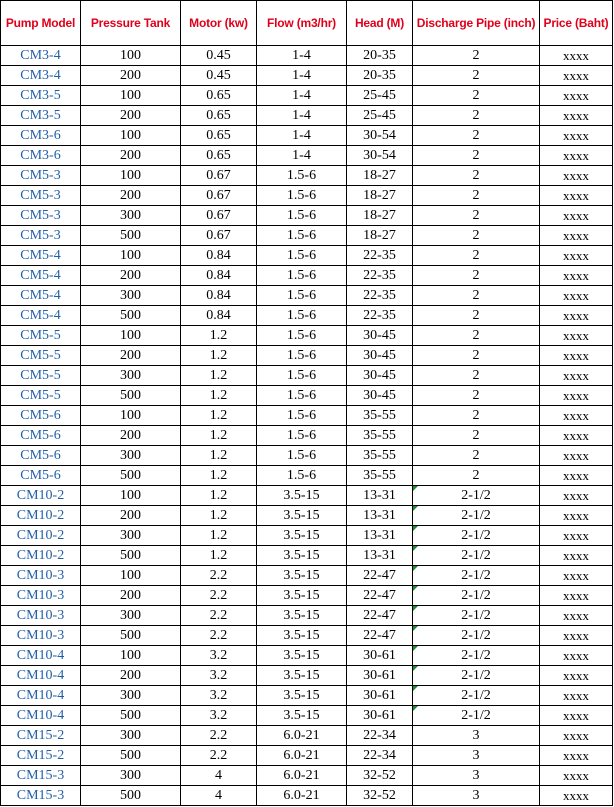 Image resolution: width=614 pixels, height=807 pixels. I want to click on motor-cell: 2.2, so click(218, 595).